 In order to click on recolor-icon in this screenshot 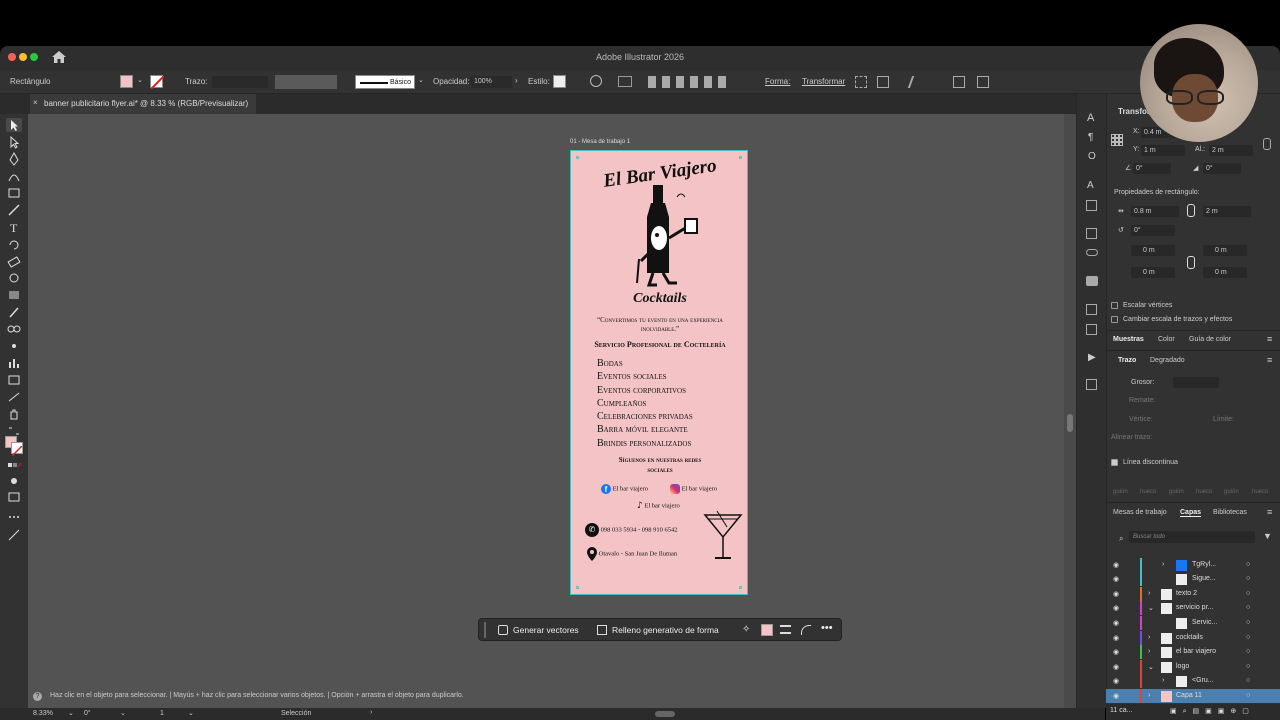, I will do `click(596, 81)`.